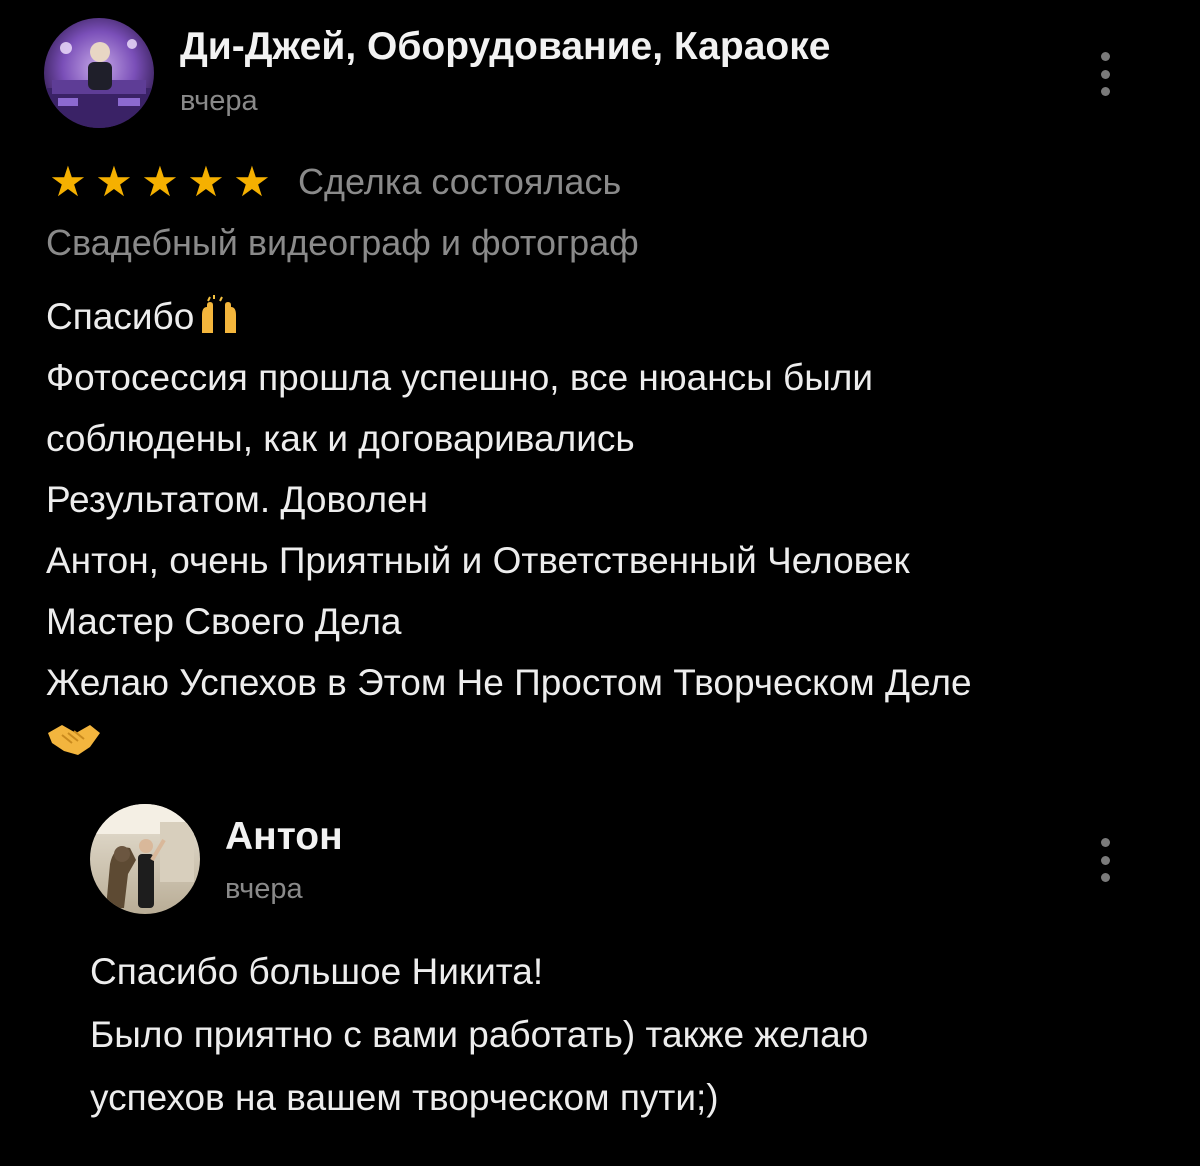 The width and height of the screenshot is (1200, 1166). I want to click on service-name: Свадебный видеограф и фотограф, so click(342, 243).